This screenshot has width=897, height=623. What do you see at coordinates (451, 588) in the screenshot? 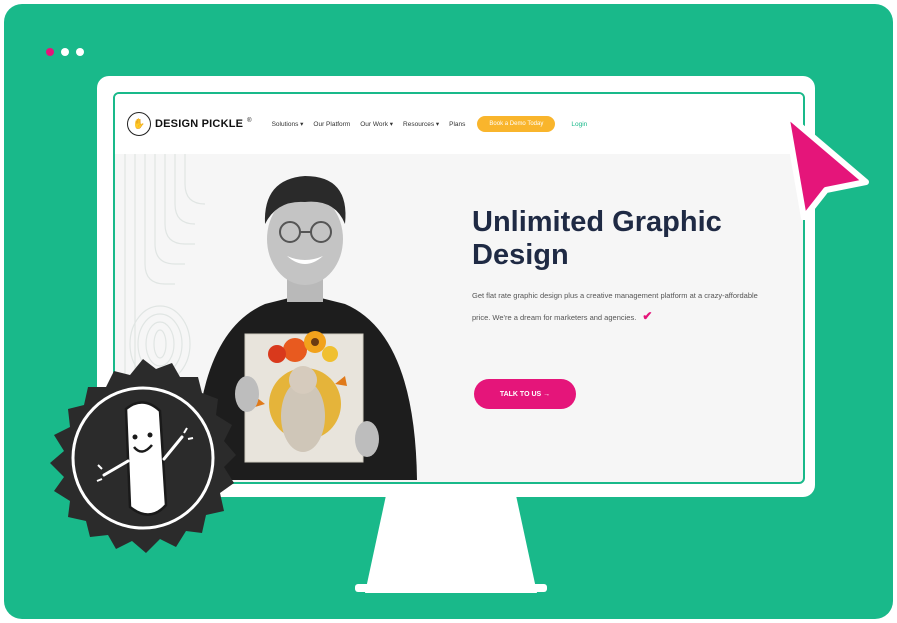
I see `monitor-stand-base` at bounding box center [451, 588].